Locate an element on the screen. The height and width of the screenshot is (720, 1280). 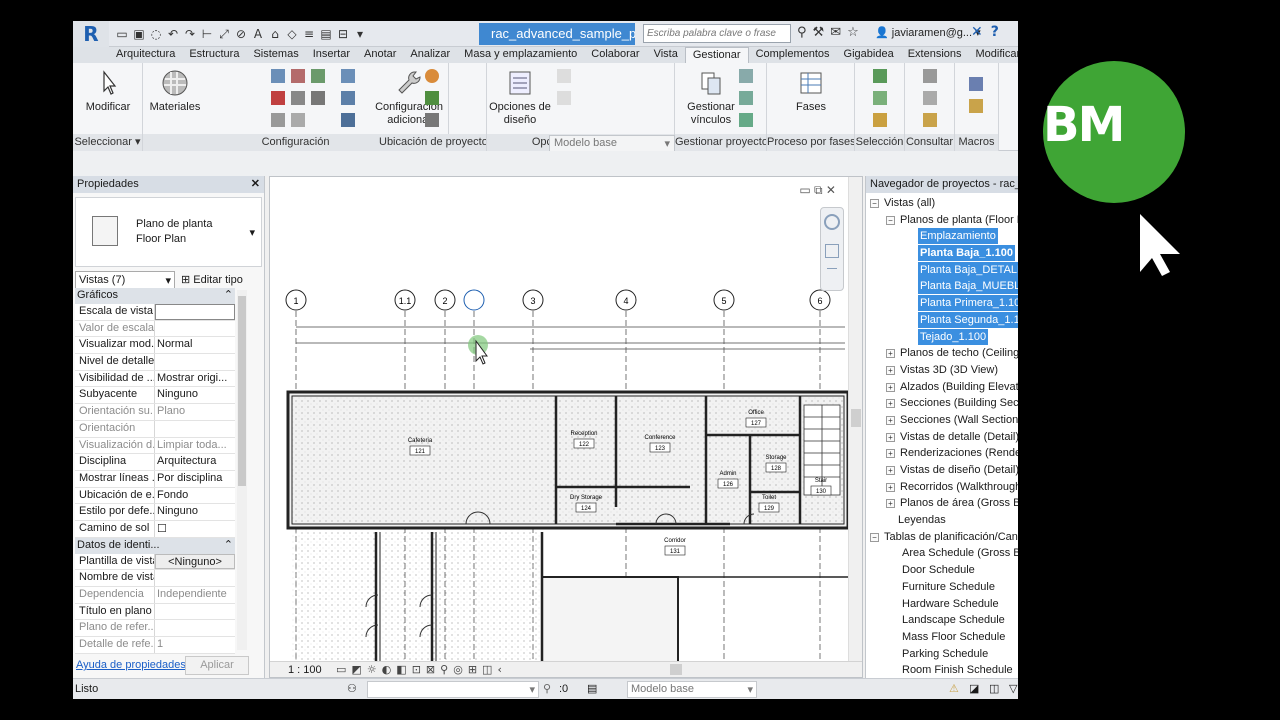
property-value: 1 is located at coordinates (195, 645).